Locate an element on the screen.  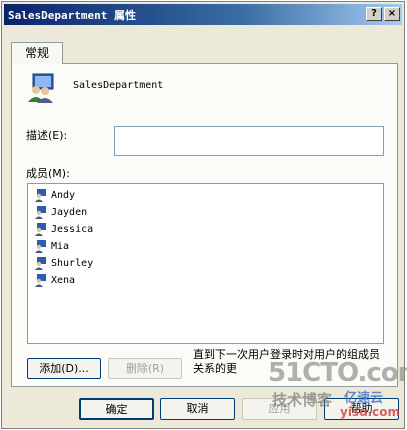
tab-general: 常规 is located at coordinates (37, 53).